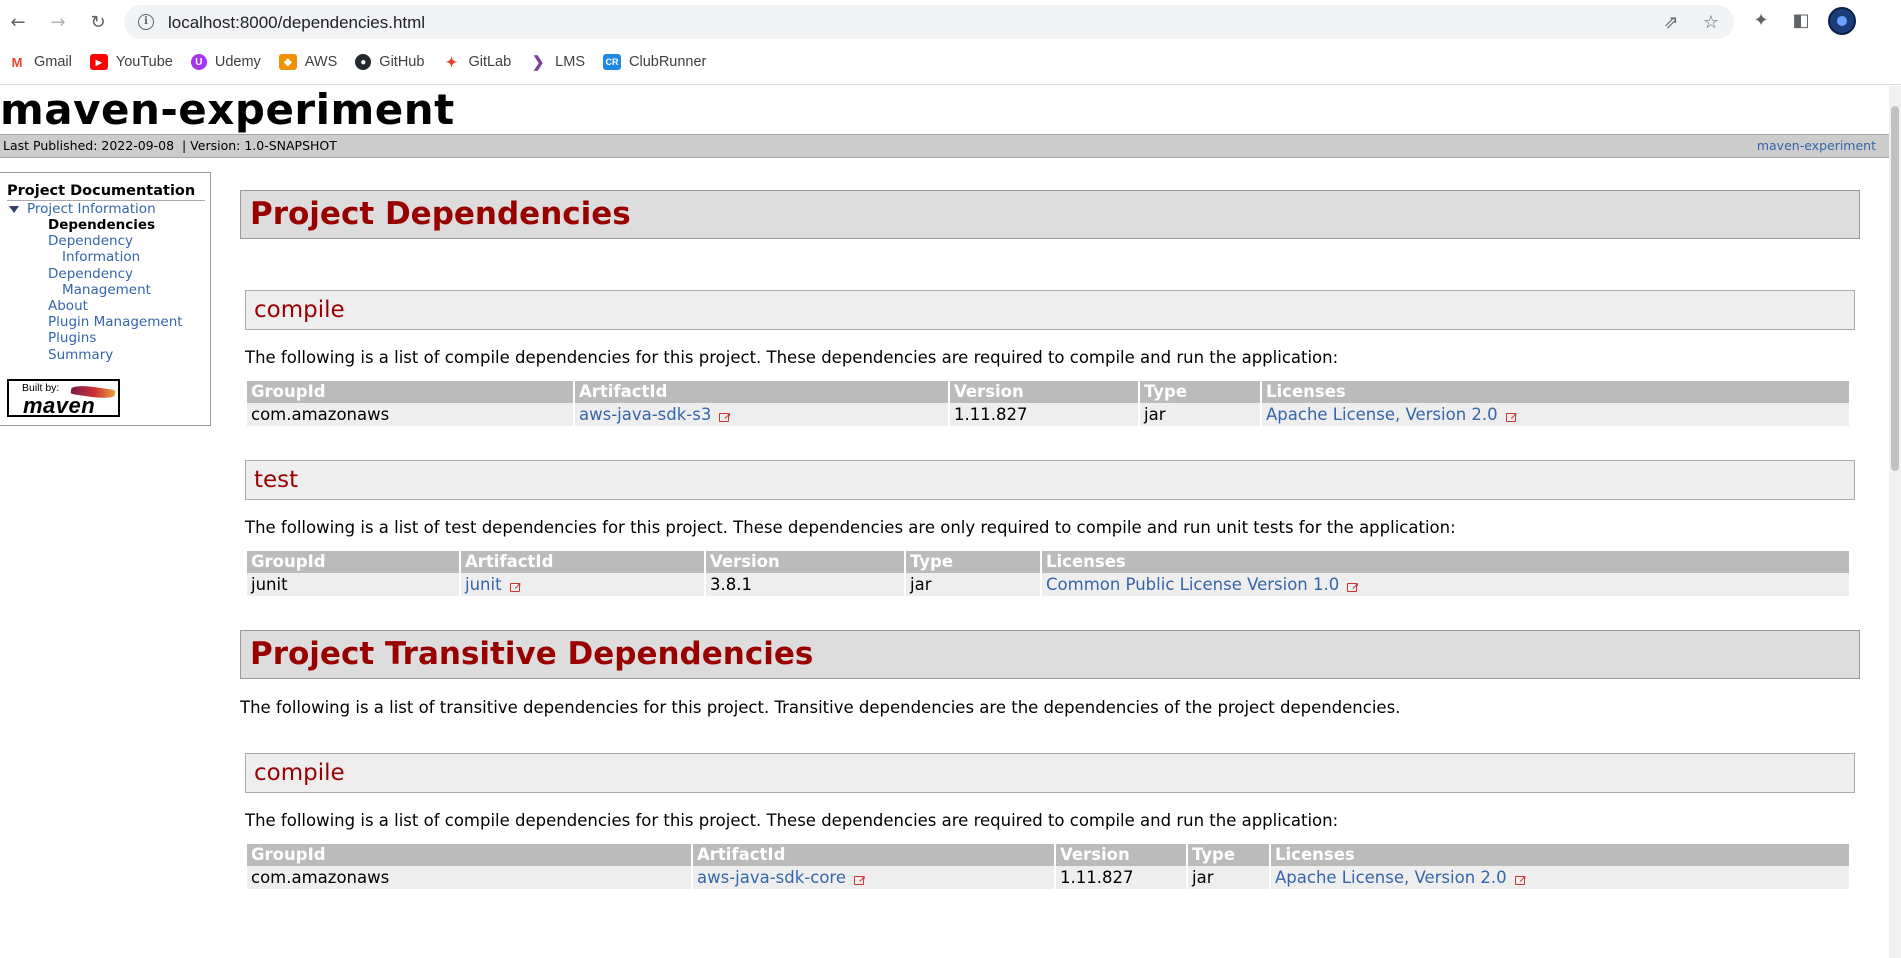 This screenshot has height=958, width=1901. Describe the element at coordinates (1192, 584) in the screenshot. I see `license-link: Common Public License Version 1.0` at that location.